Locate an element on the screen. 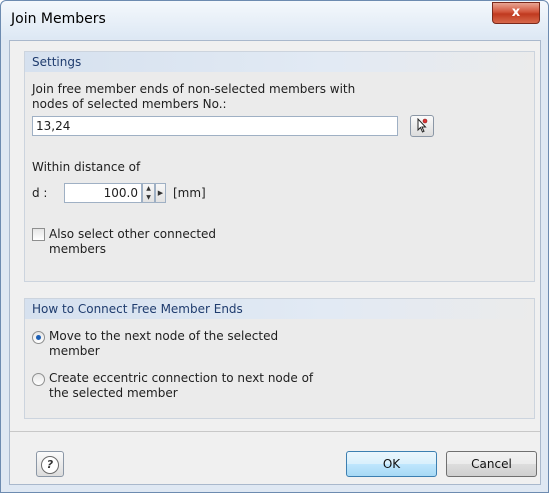 The width and height of the screenshot is (549, 493). footer-divider is located at coordinates (275, 431).